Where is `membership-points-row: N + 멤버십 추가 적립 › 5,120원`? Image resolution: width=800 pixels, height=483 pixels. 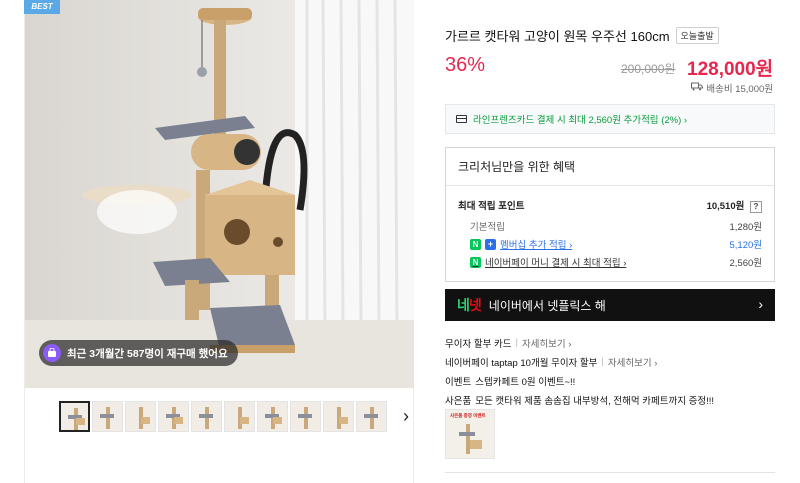 membership-points-row: N + 멤버십 추가 적립 › 5,120원 is located at coordinates (610, 244).